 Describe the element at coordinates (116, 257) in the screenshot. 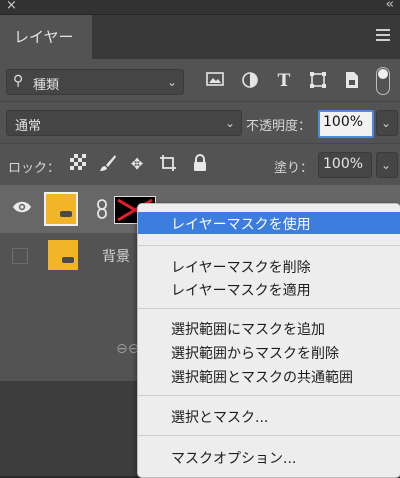

I see `layer-name: 背景` at that location.